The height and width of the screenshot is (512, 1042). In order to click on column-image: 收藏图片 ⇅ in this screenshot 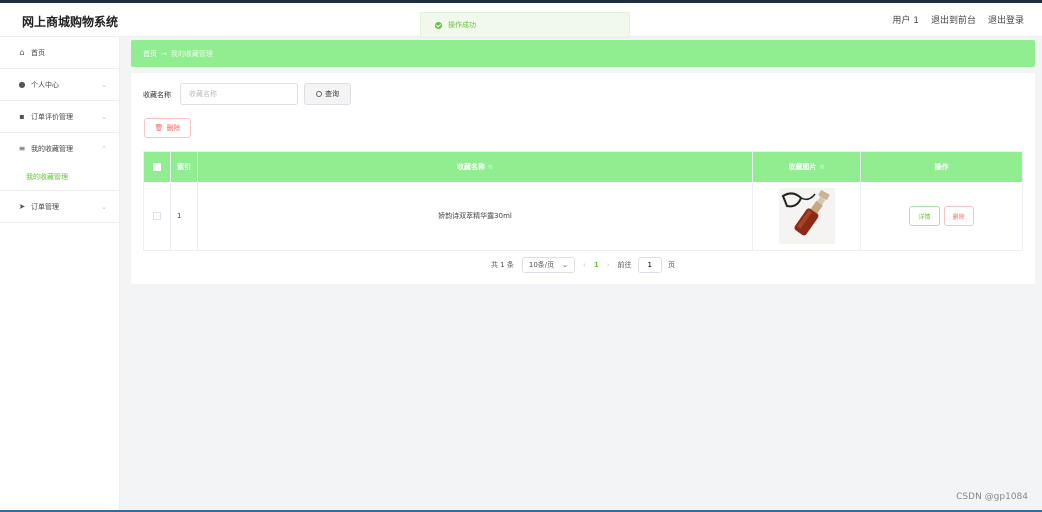, I will do `click(807, 167)`.